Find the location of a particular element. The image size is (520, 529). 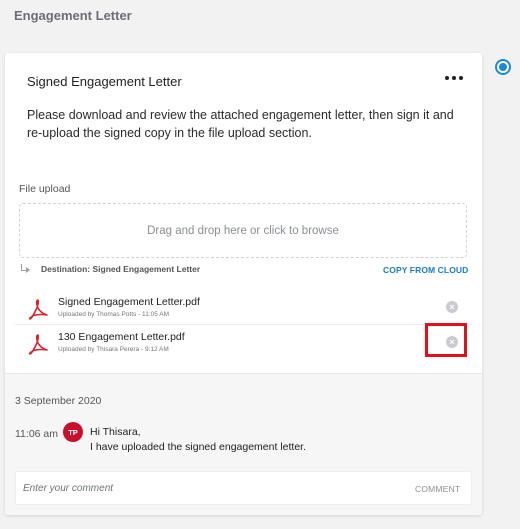

destination-row: Destination: Signed Engagement Letter is located at coordinates (109, 269).